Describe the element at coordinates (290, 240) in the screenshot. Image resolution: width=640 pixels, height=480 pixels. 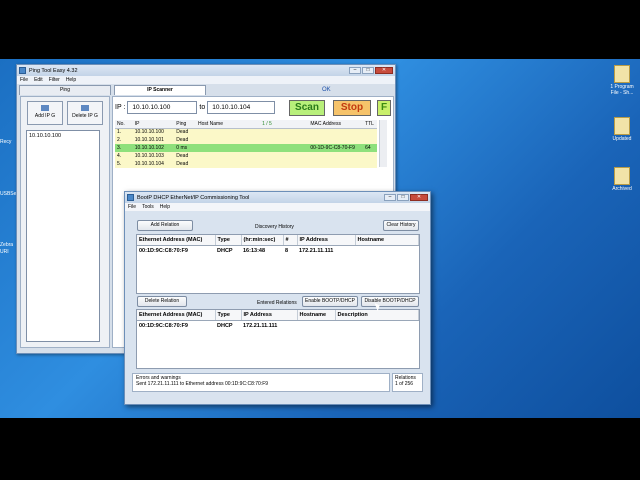
I see `col-count: #` at that location.